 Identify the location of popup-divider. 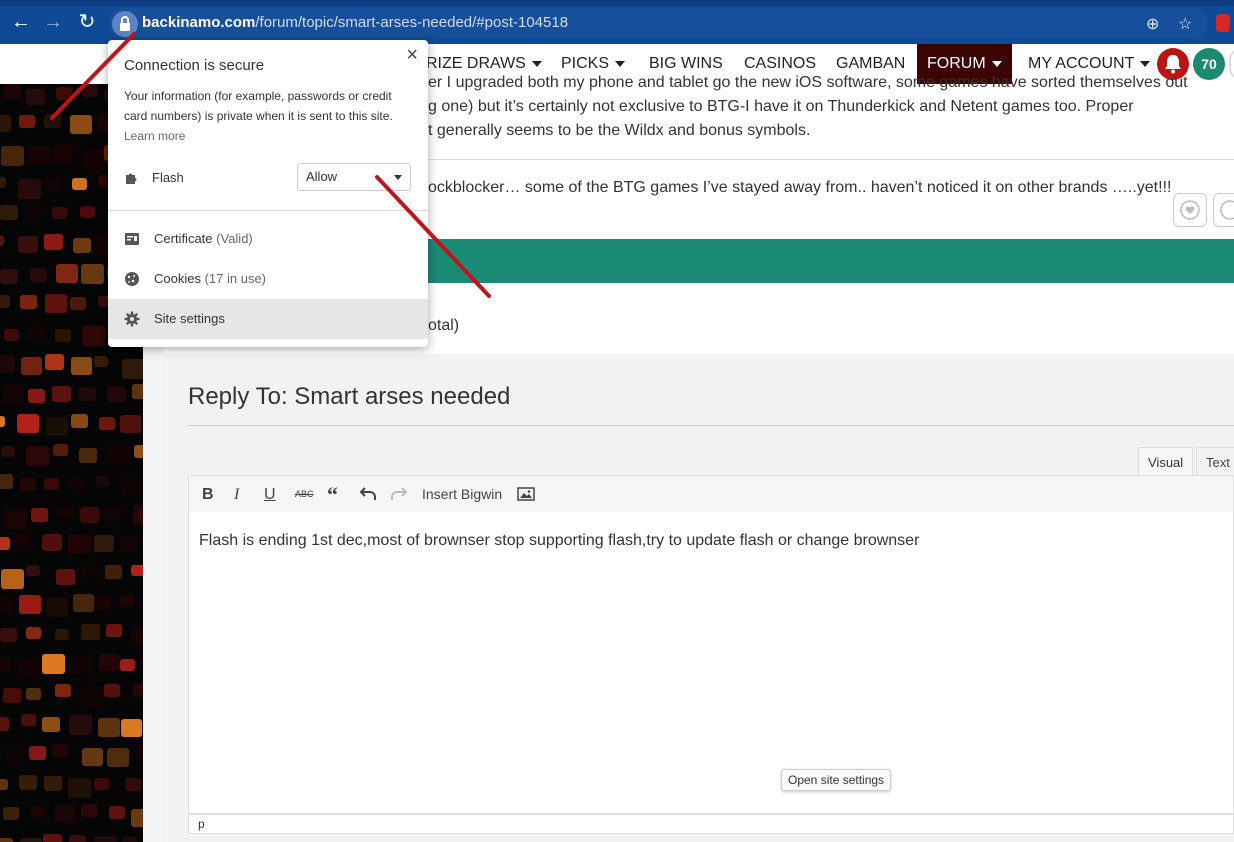
(268, 210).